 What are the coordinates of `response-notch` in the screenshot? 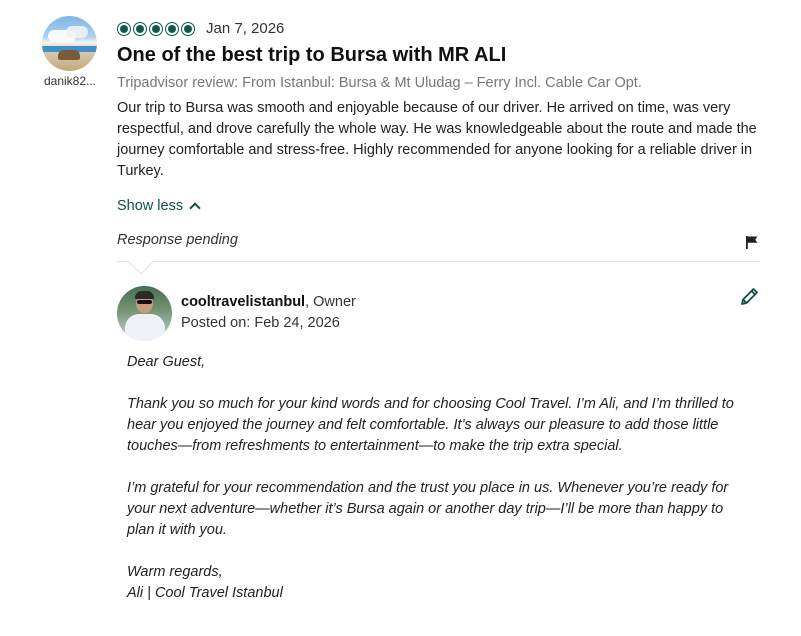 It's located at (141, 262).